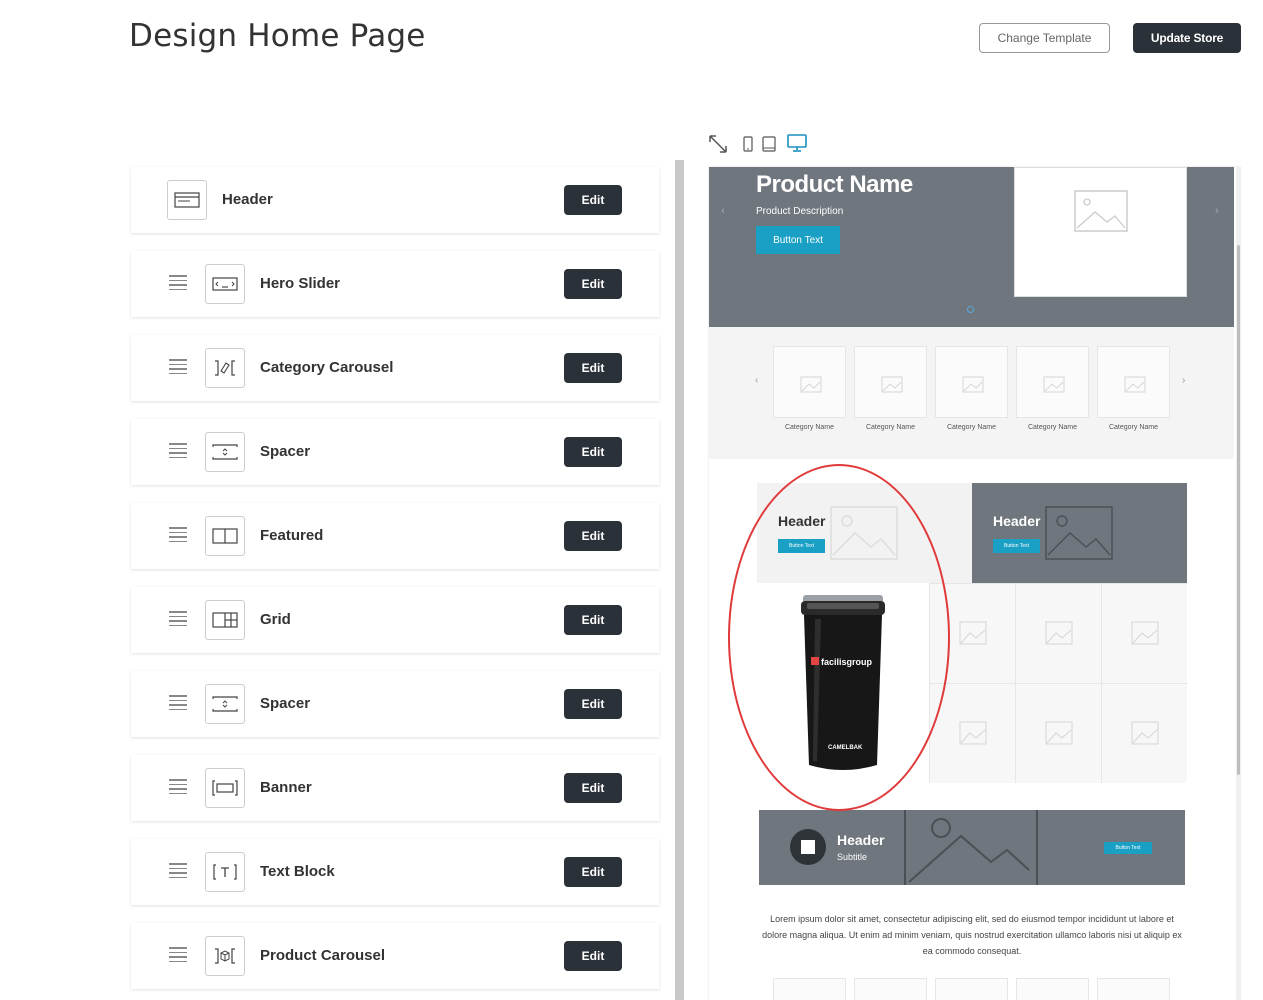 The height and width of the screenshot is (1000, 1263). Describe the element at coordinates (1079, 533) in the screenshot. I see `featured-block-right: Header Button Text` at that location.